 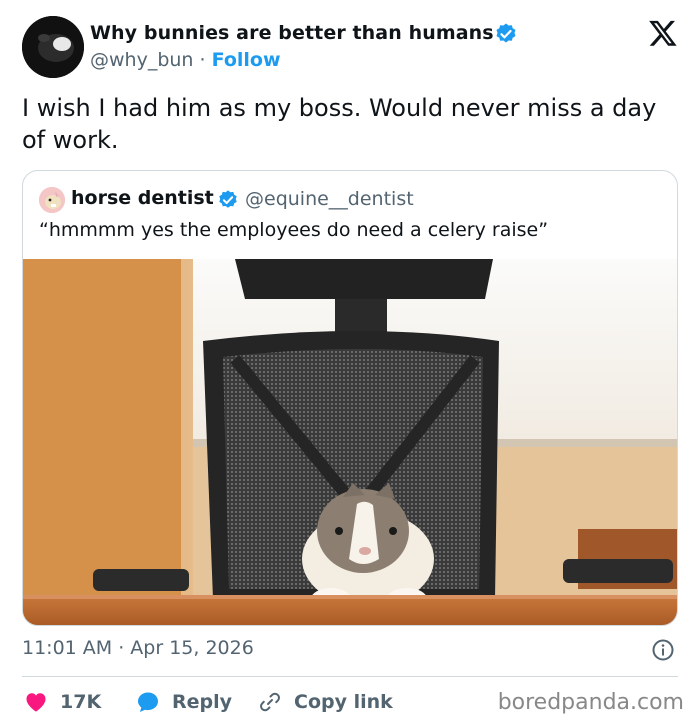 I want to click on copy-link-button: Copy link, so click(x=325, y=702).